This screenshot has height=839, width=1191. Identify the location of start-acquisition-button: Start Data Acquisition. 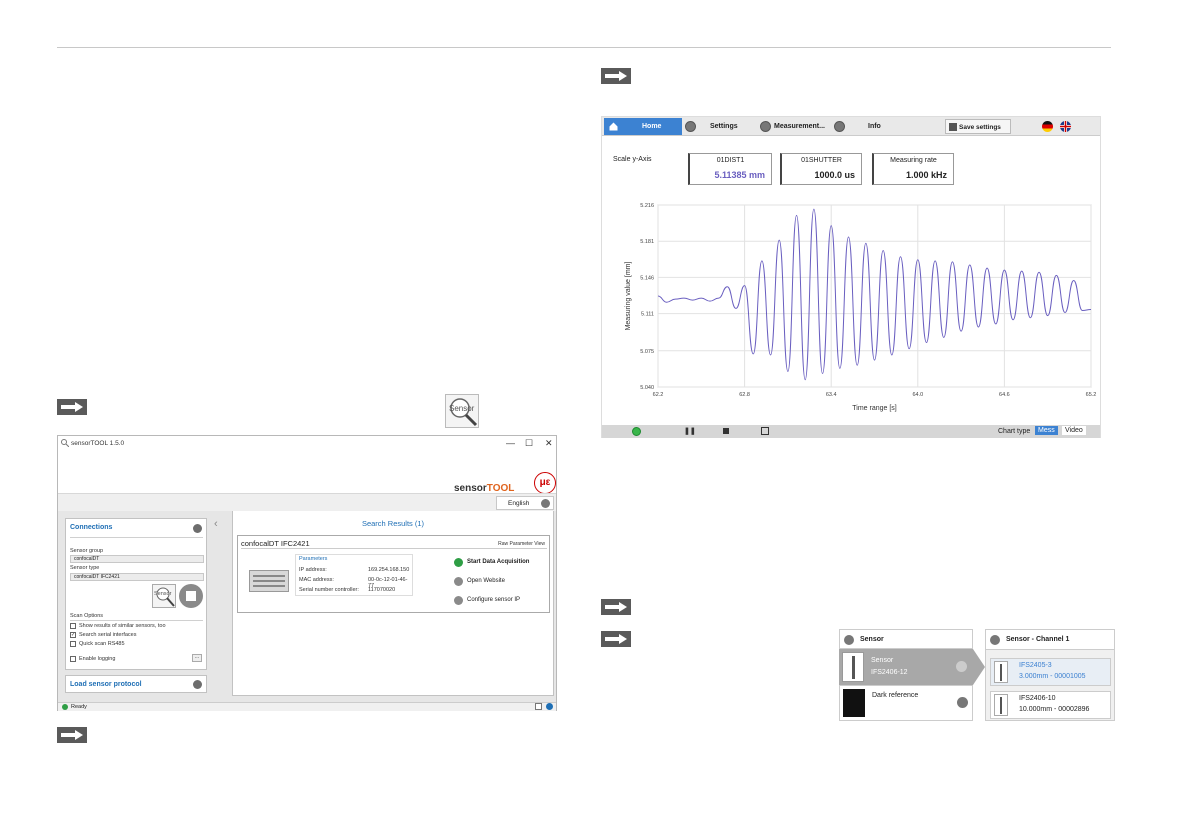
(498, 562).